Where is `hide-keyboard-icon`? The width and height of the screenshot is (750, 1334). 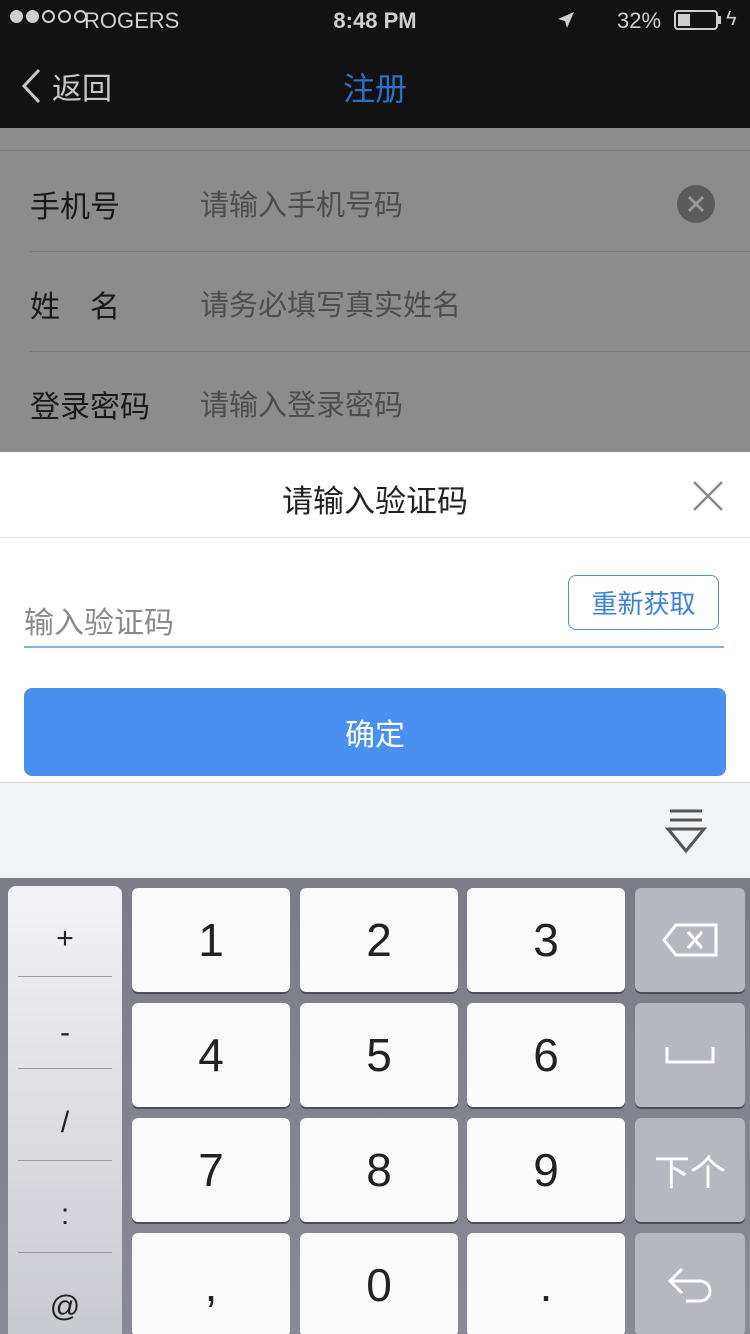 hide-keyboard-icon is located at coordinates (686, 832).